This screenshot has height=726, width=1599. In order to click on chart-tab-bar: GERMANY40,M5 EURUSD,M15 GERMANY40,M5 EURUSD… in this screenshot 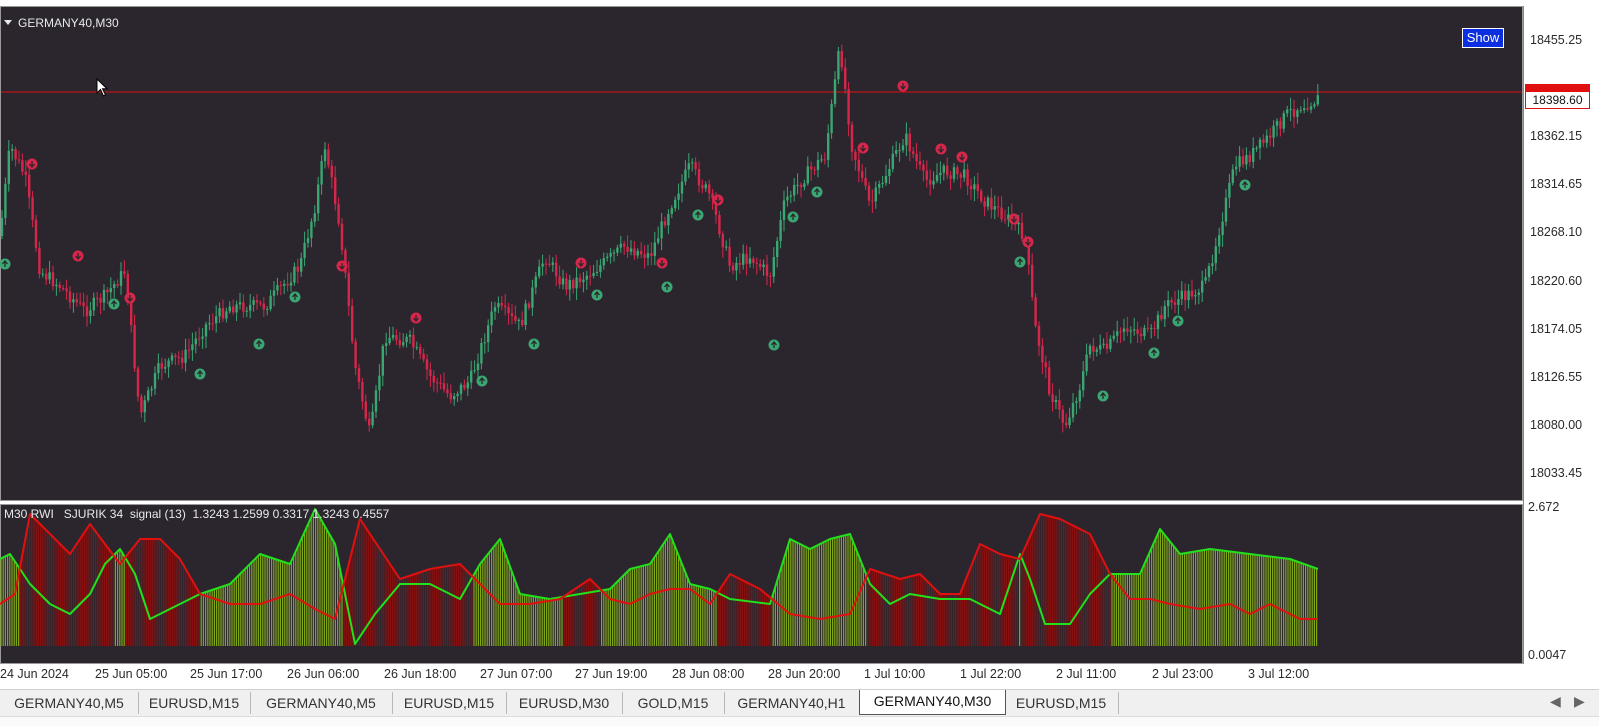, I will do `click(799, 702)`.